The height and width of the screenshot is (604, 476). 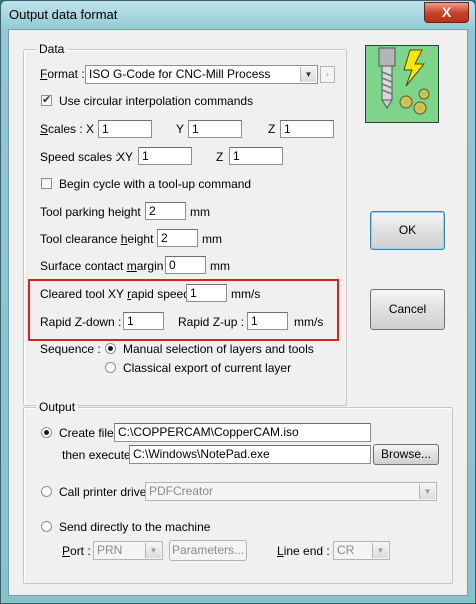 I want to click on format-label: Format :, so click(x=62, y=74).